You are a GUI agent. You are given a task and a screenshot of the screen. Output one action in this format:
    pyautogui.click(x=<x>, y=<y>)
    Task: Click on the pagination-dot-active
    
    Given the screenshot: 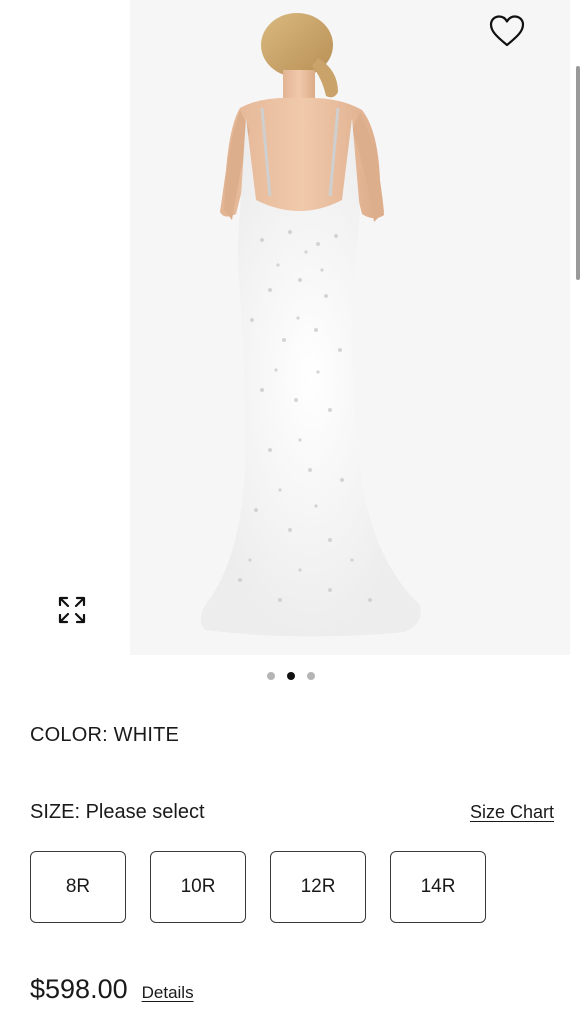 What is the action you would take?
    pyautogui.click(x=291, y=676)
    